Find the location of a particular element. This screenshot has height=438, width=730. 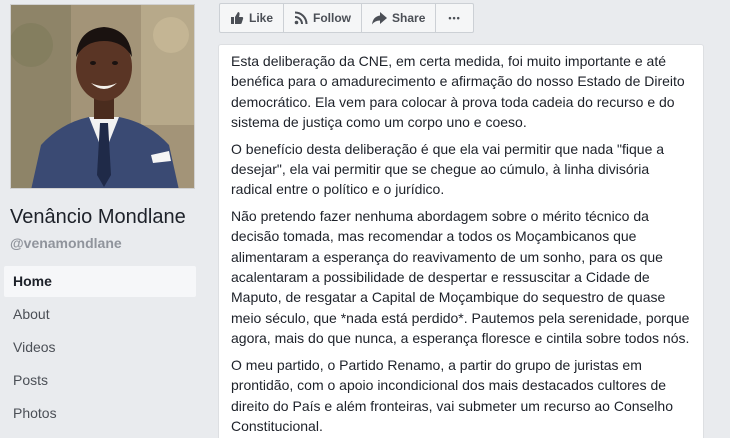

nav-item-videos: Videos is located at coordinates (100, 347).